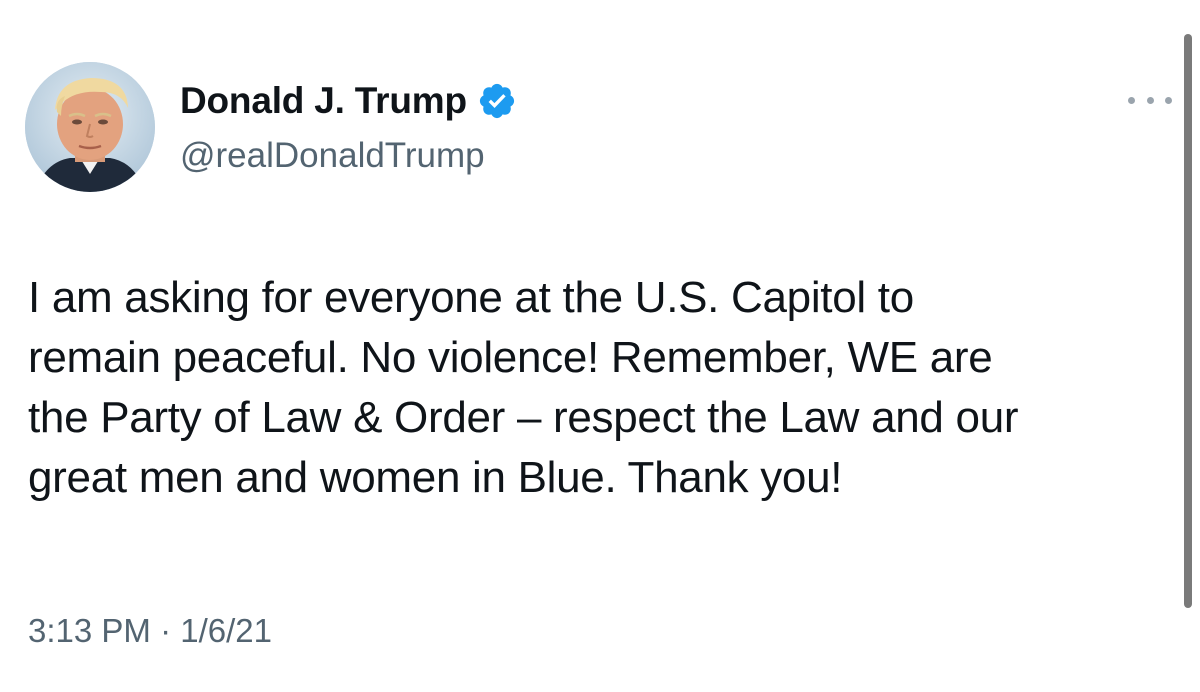 The image size is (1200, 692). I want to click on avatar, so click(90, 127).